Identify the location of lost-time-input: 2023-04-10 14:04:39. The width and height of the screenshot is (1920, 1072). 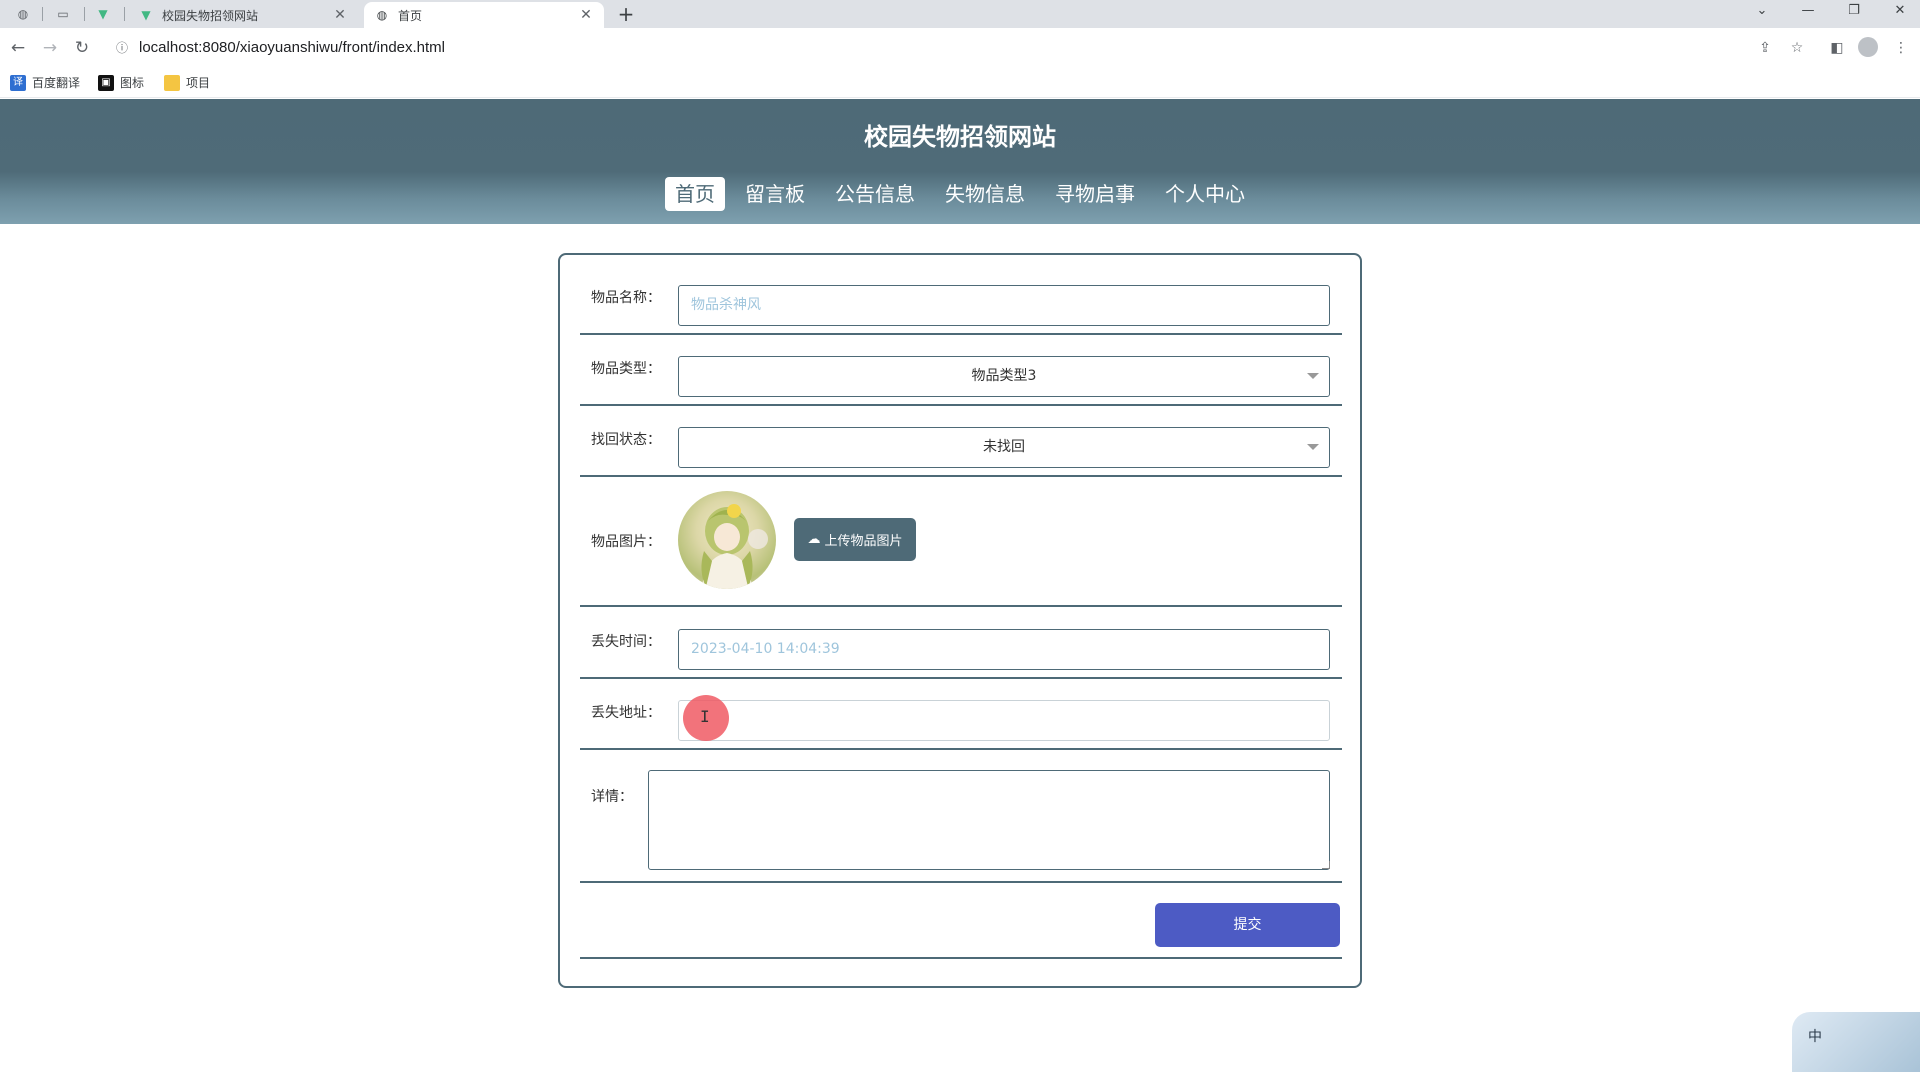
(1004, 649).